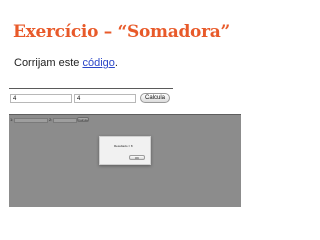  Describe the element at coordinates (98, 63) in the screenshot. I see `code-link: código` at that location.